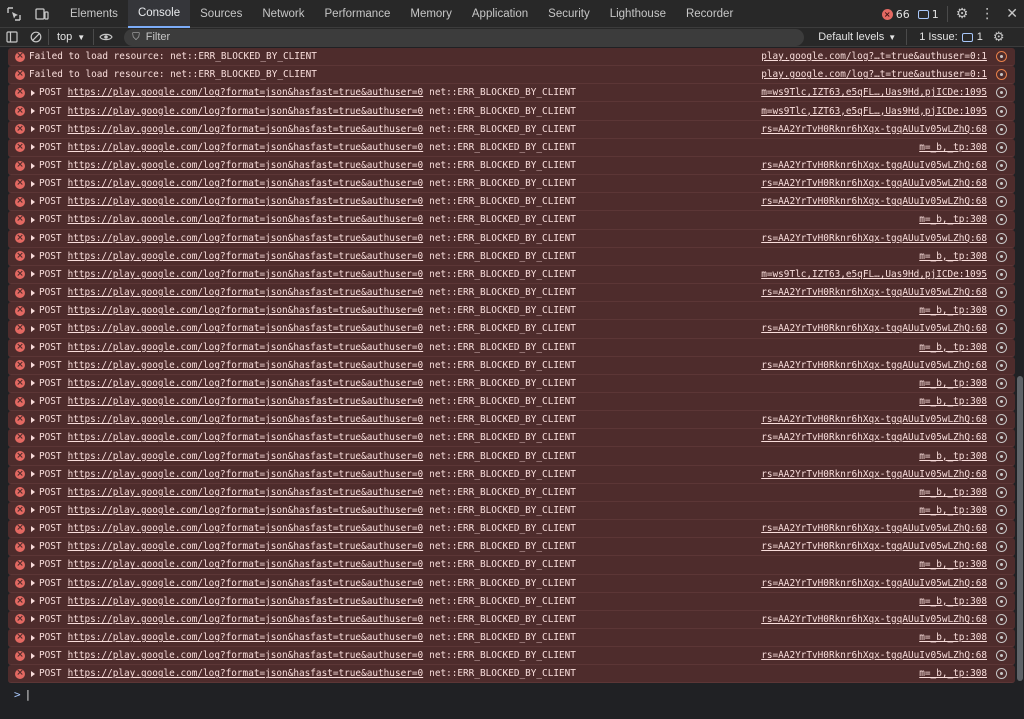  What do you see at coordinates (106, 37) in the screenshot?
I see `live-expression-eye-icon` at bounding box center [106, 37].